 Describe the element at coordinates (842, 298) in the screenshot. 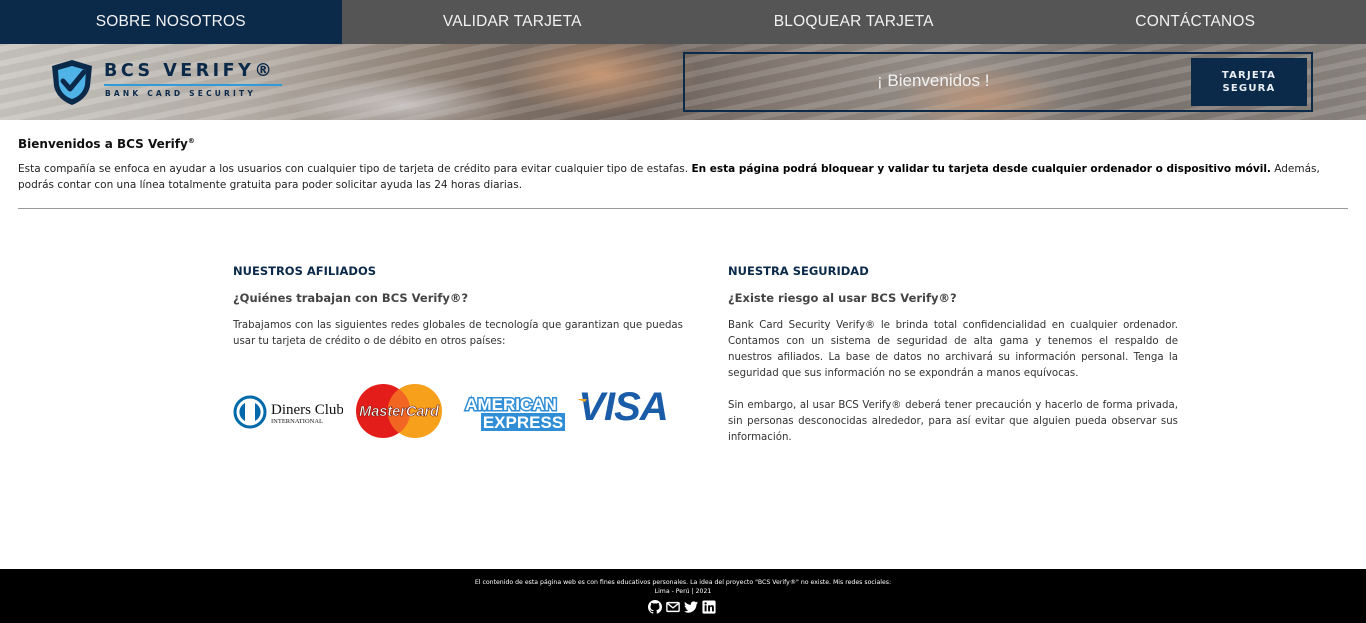

I see `security-subheading: ¿Existe riesgo al usar BCS Verify®?` at that location.